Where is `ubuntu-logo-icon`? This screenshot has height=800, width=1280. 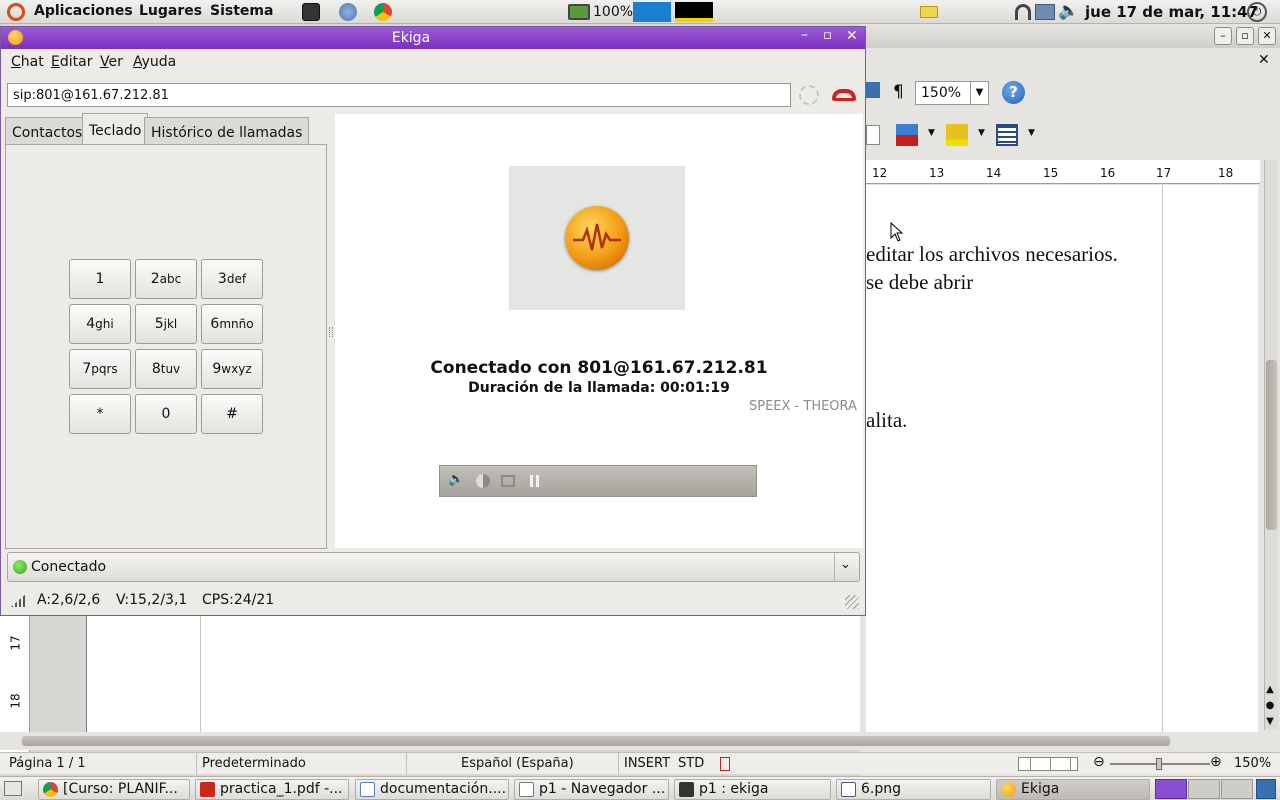 ubuntu-logo-icon is located at coordinates (16, 12).